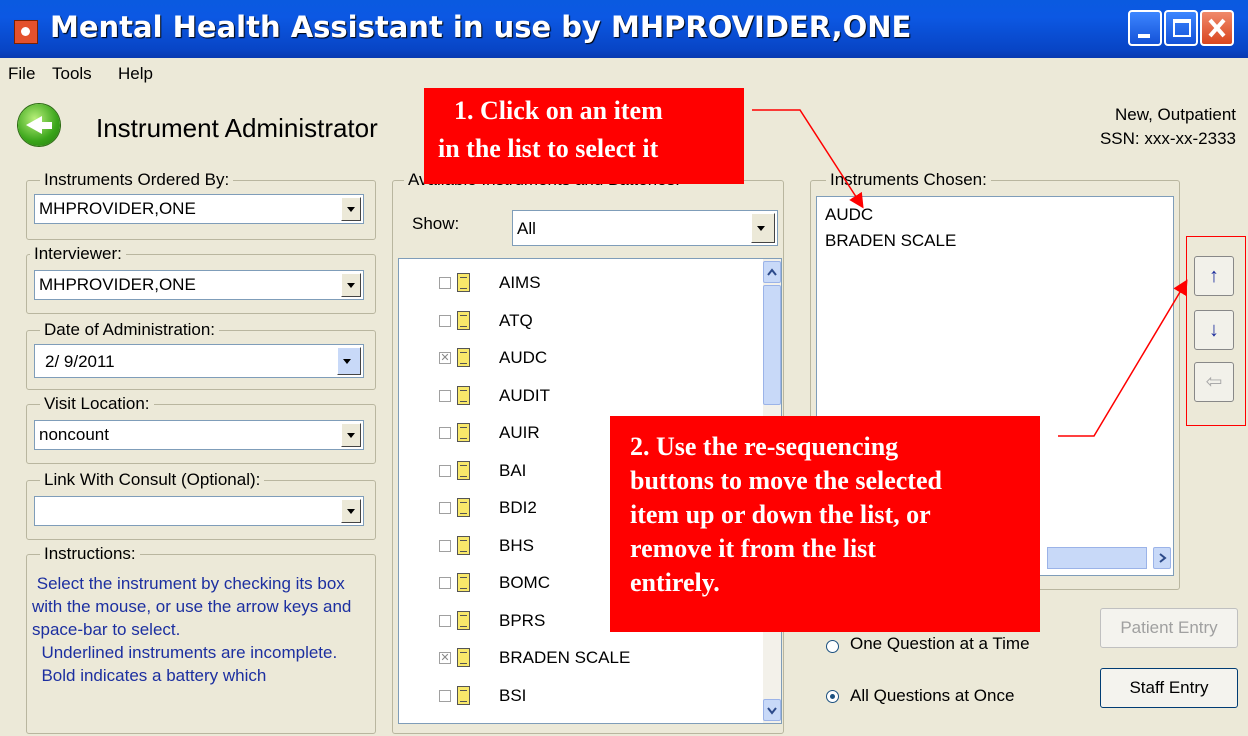  What do you see at coordinates (1123, 358) in the screenshot?
I see `callout-2-arrow` at bounding box center [1123, 358].